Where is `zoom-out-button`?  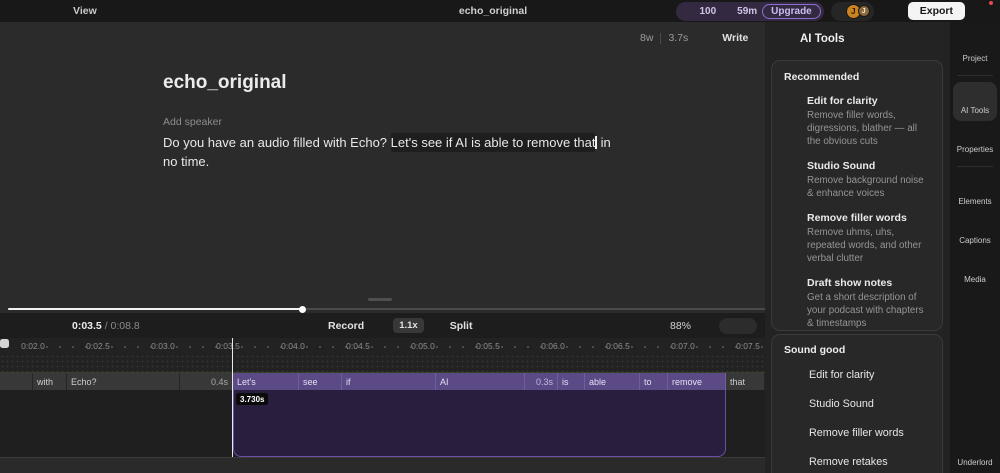 zoom-out-button is located at coordinates (656, 326).